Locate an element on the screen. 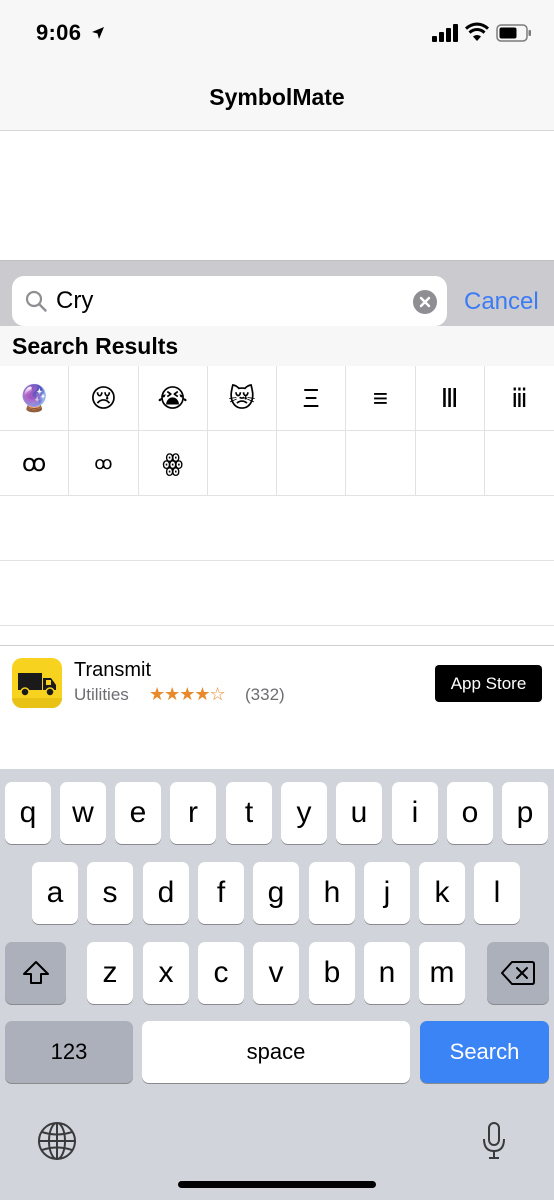 This screenshot has height=1200, width=554. symbol-cell: Ξ is located at coordinates (312, 398).